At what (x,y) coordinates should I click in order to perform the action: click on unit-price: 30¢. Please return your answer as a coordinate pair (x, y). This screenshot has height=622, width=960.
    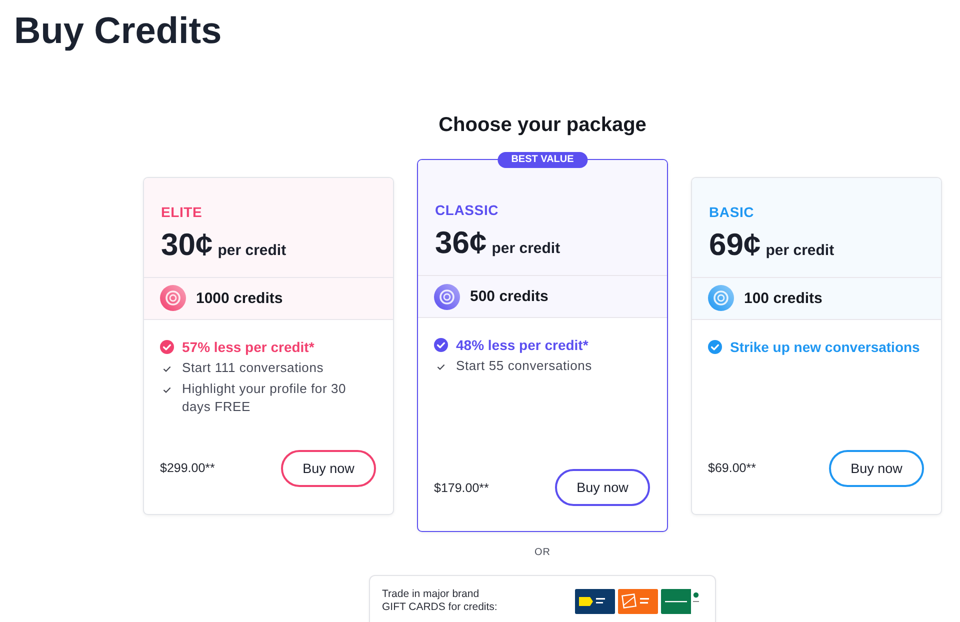
    Looking at the image, I should click on (187, 244).